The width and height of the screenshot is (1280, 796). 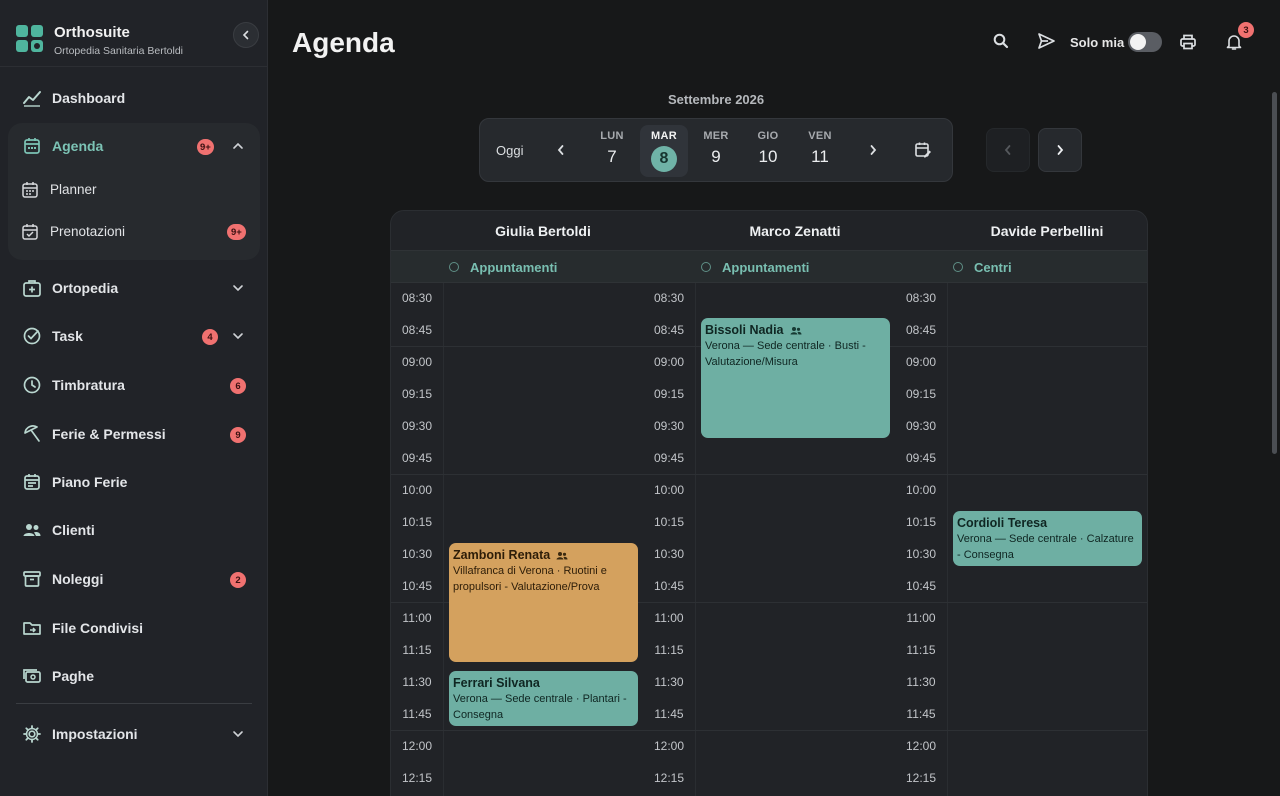 I want to click on sidebar-item-impostazioni: Impostazioni, so click(x=134, y=734).